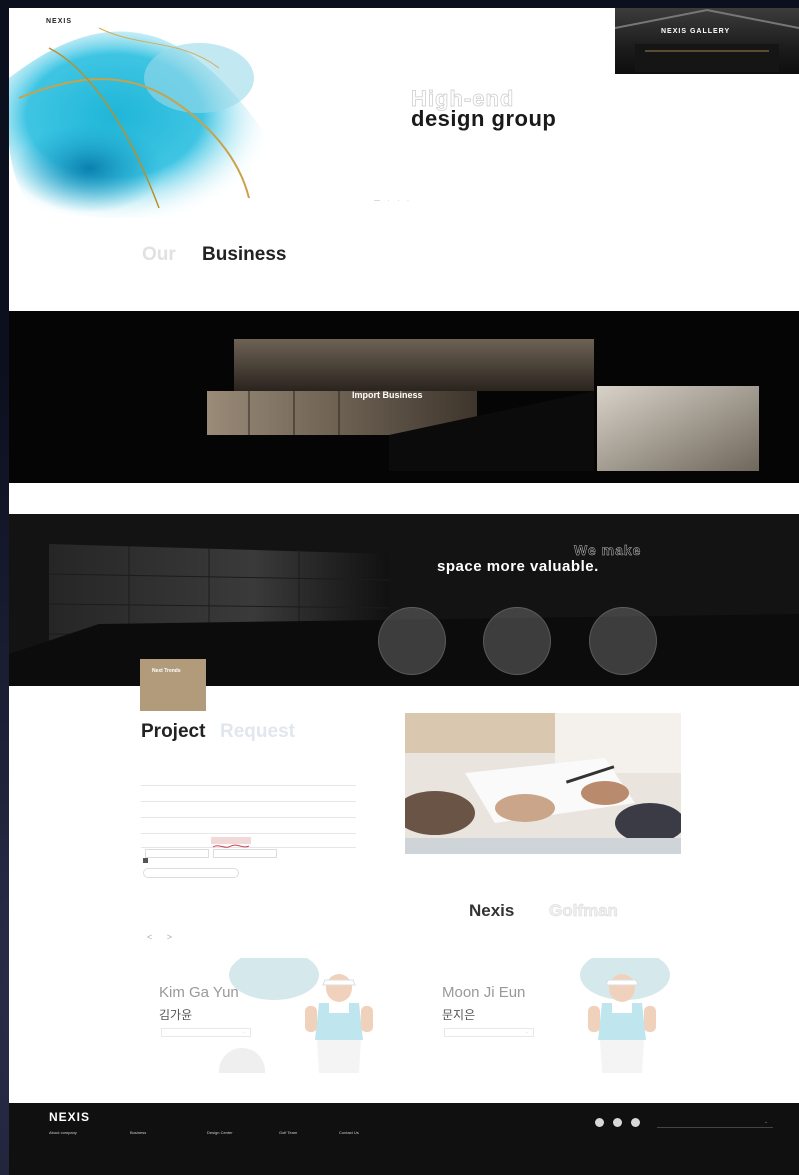 Image resolution: width=799 pixels, height=1175 pixels. Describe the element at coordinates (393, 201) in the screenshot. I see `hero-slider-indicator: — · · ·` at that location.